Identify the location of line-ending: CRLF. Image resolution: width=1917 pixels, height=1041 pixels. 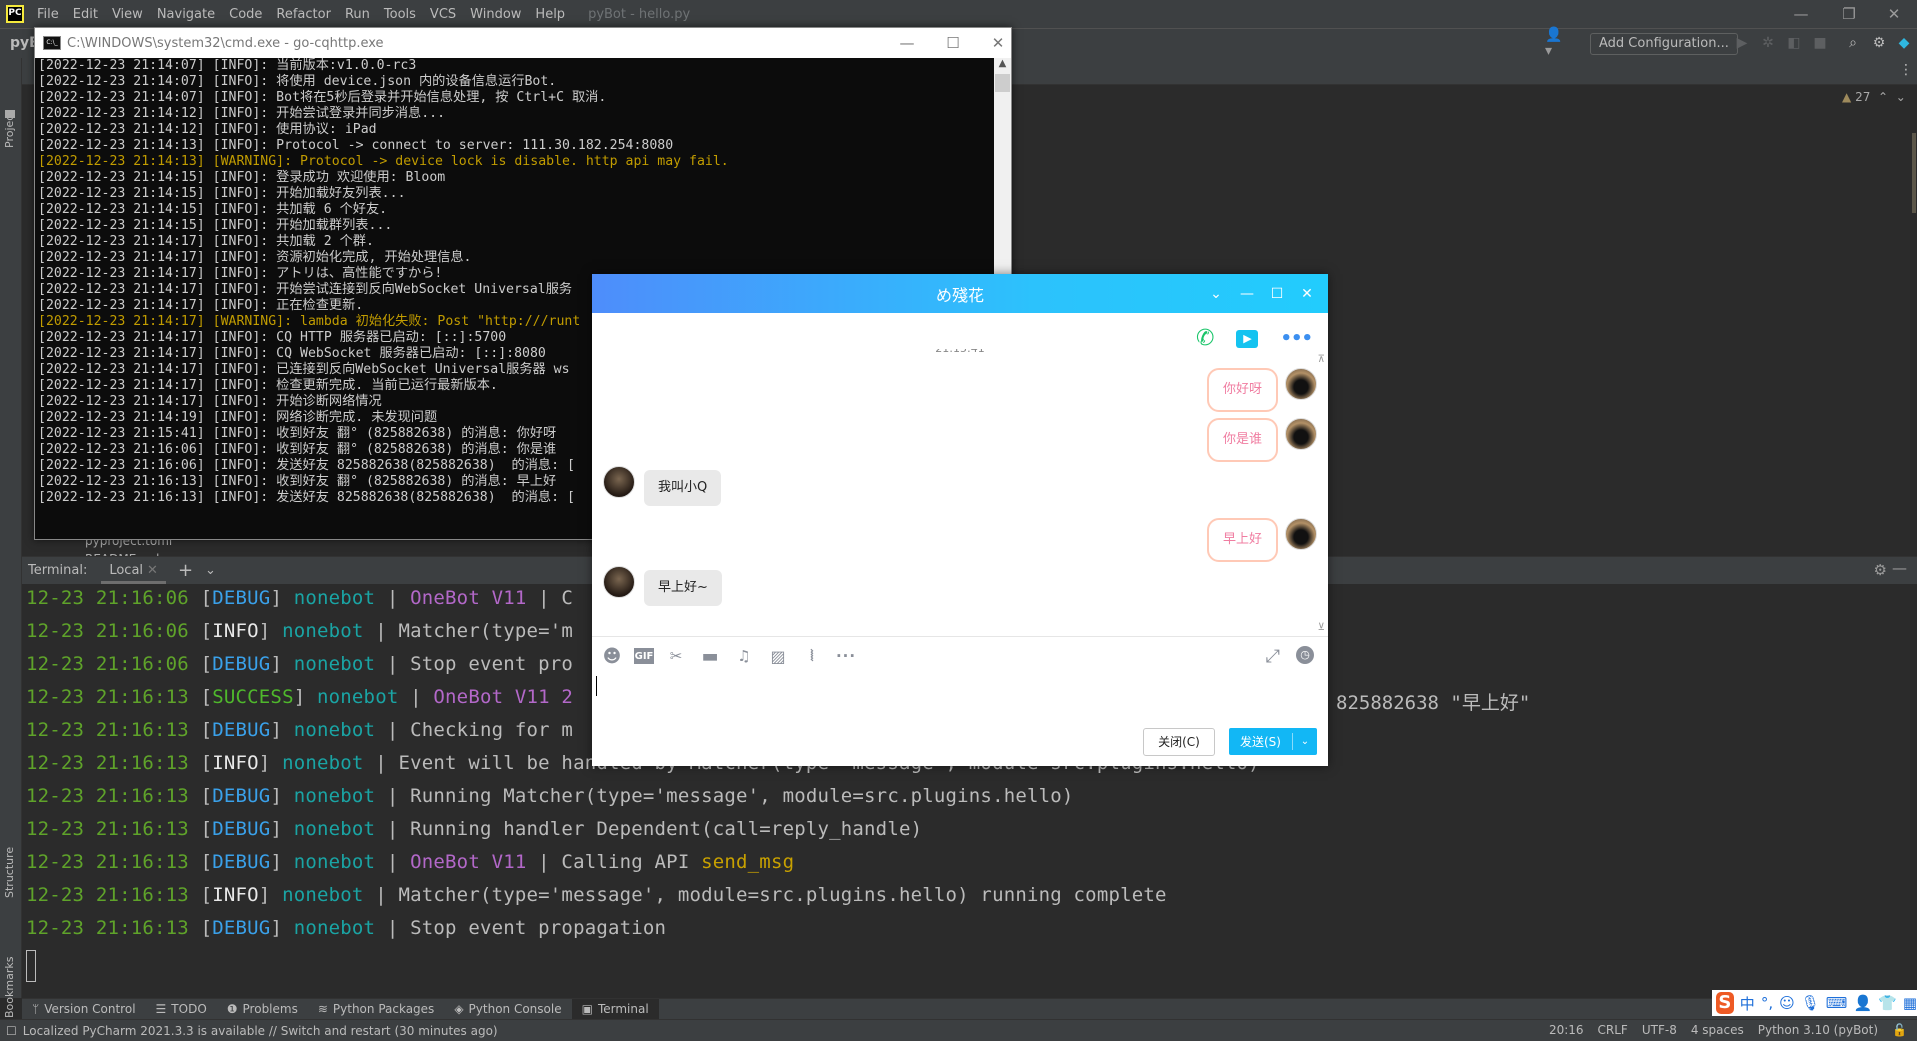
(1613, 1030).